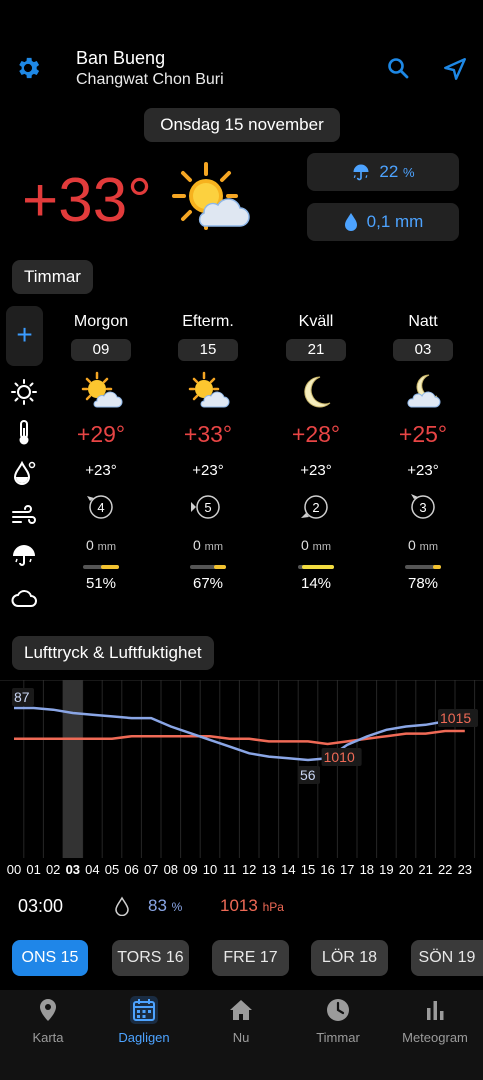 The image size is (483, 1080). Describe the element at coordinates (242, 125) in the screenshot. I see `date-label: Onsdag 15 november` at that location.